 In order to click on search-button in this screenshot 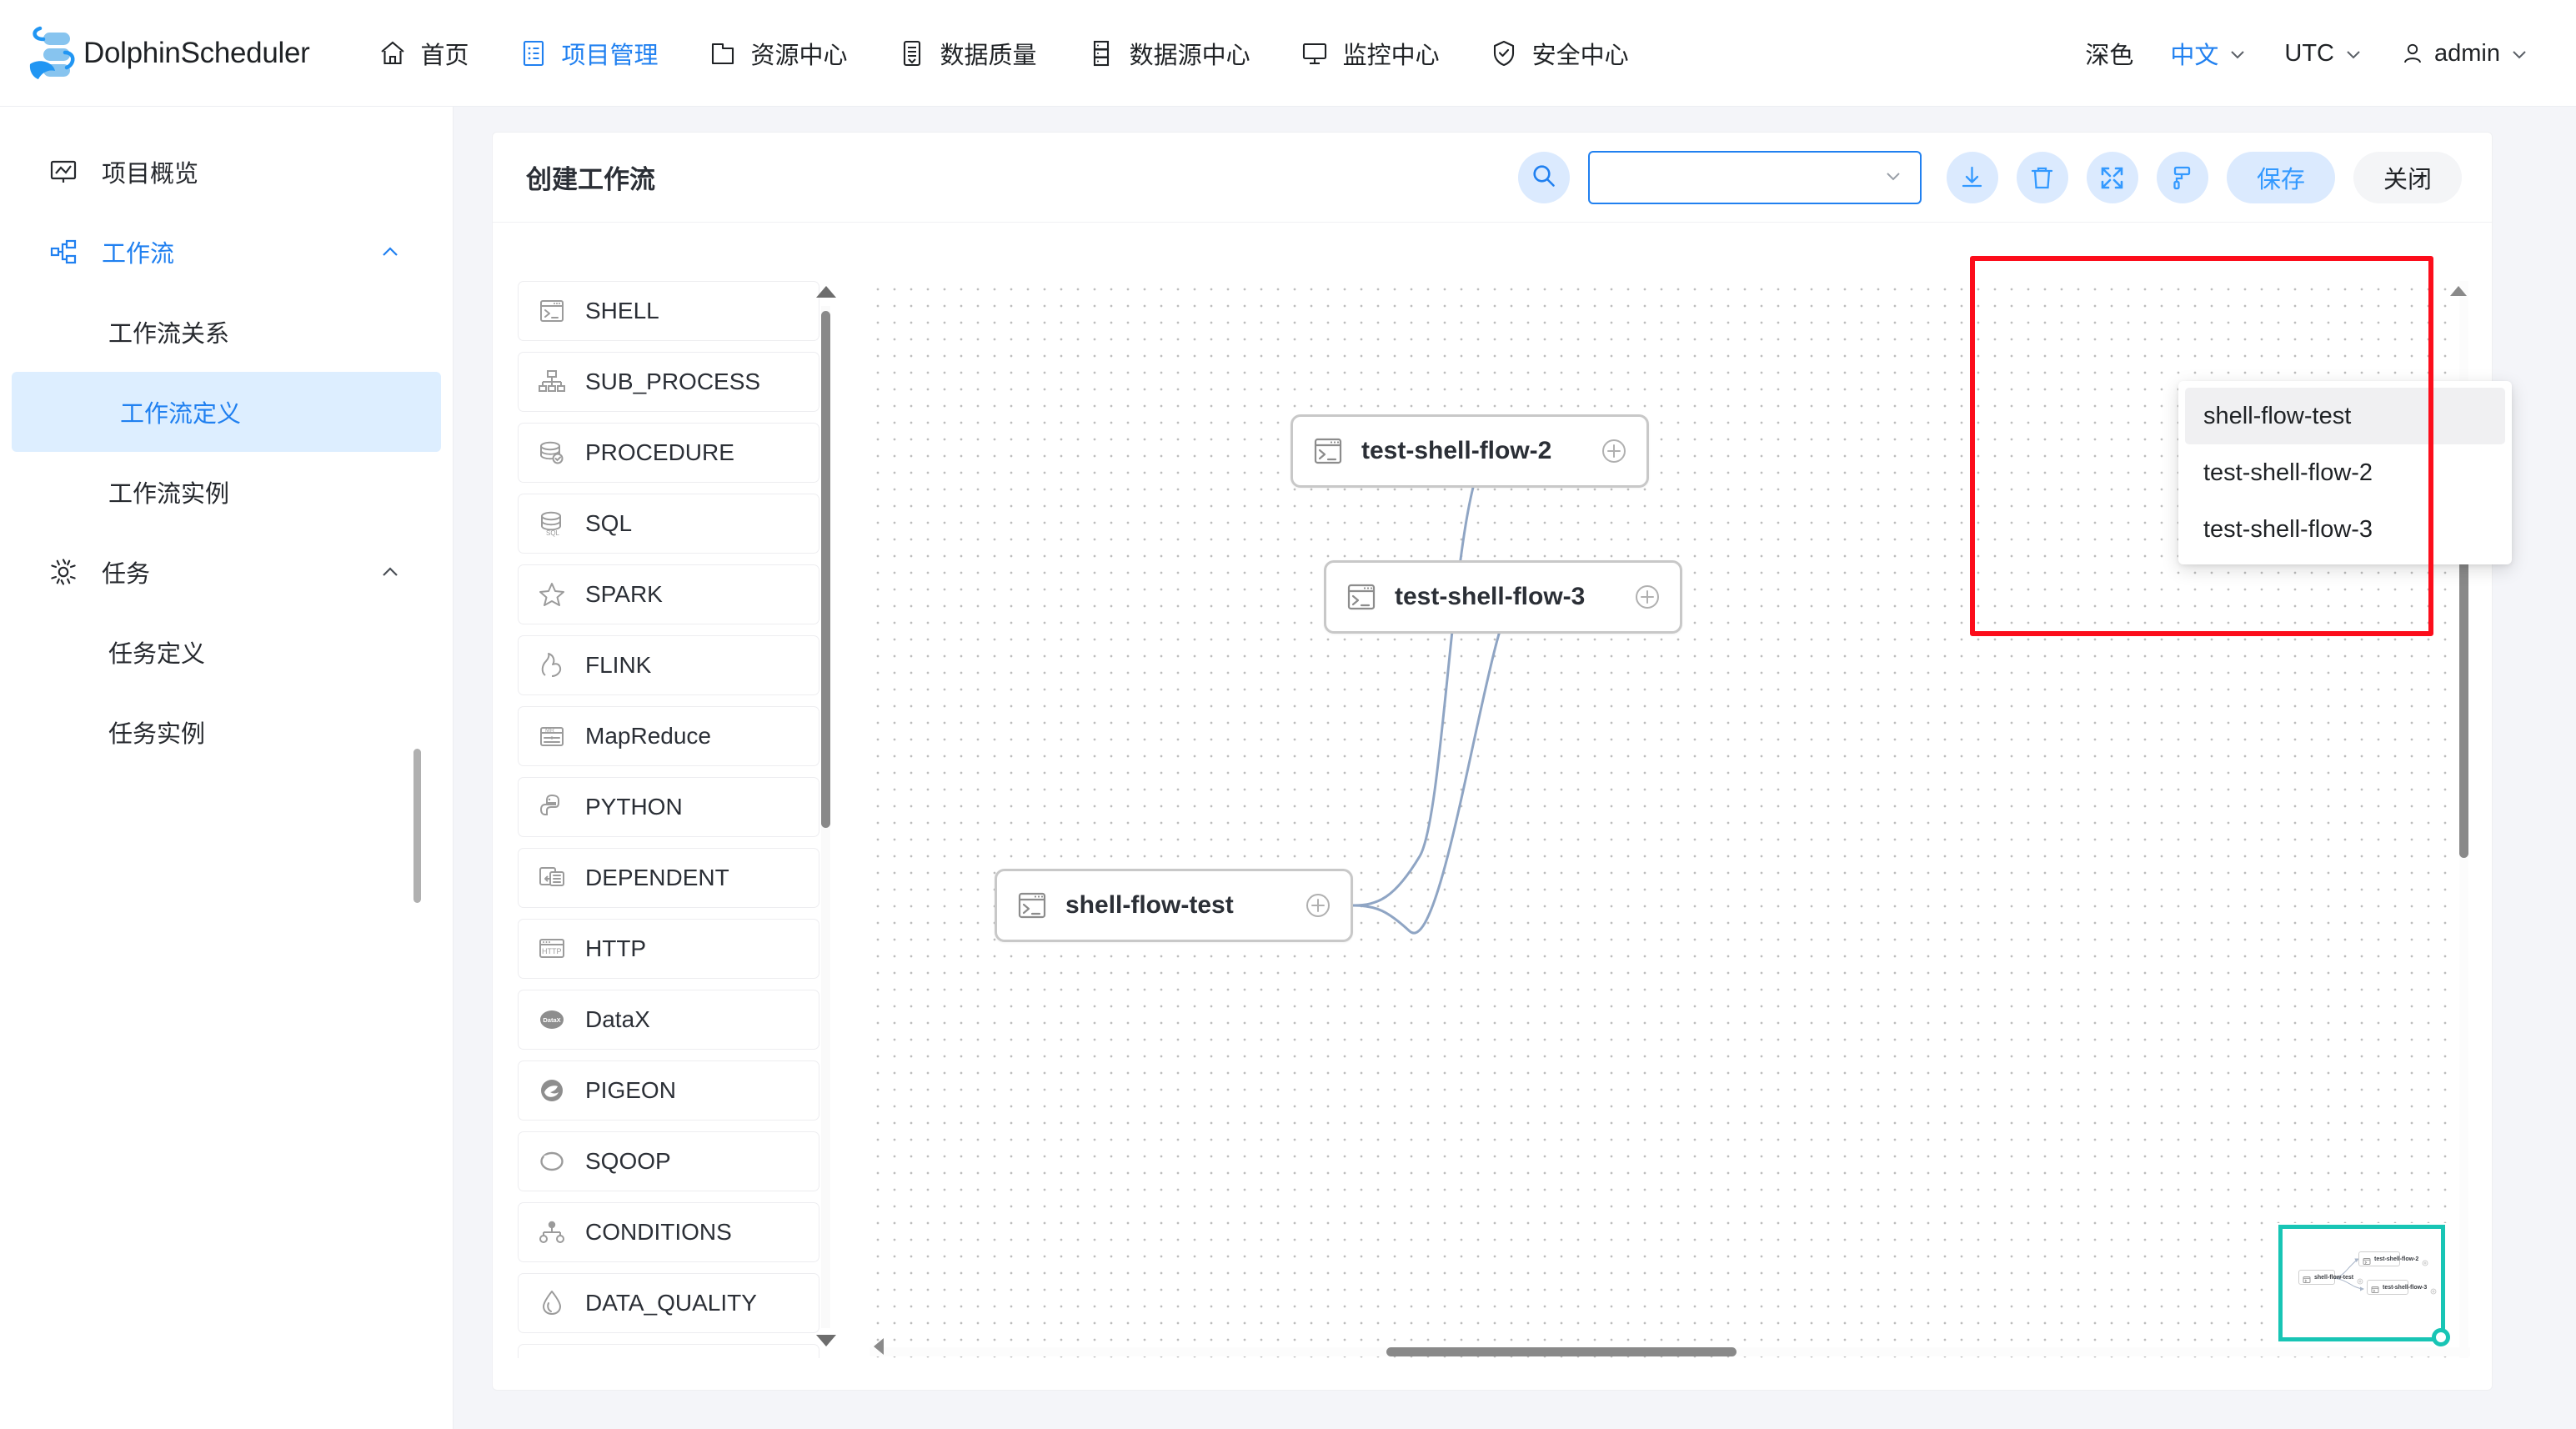, I will do `click(1544, 177)`.